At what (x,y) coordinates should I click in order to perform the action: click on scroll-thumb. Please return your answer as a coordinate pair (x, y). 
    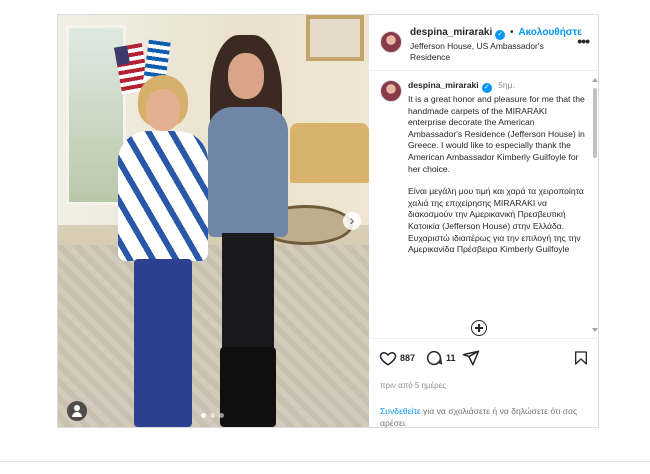
    Looking at the image, I should click on (595, 123).